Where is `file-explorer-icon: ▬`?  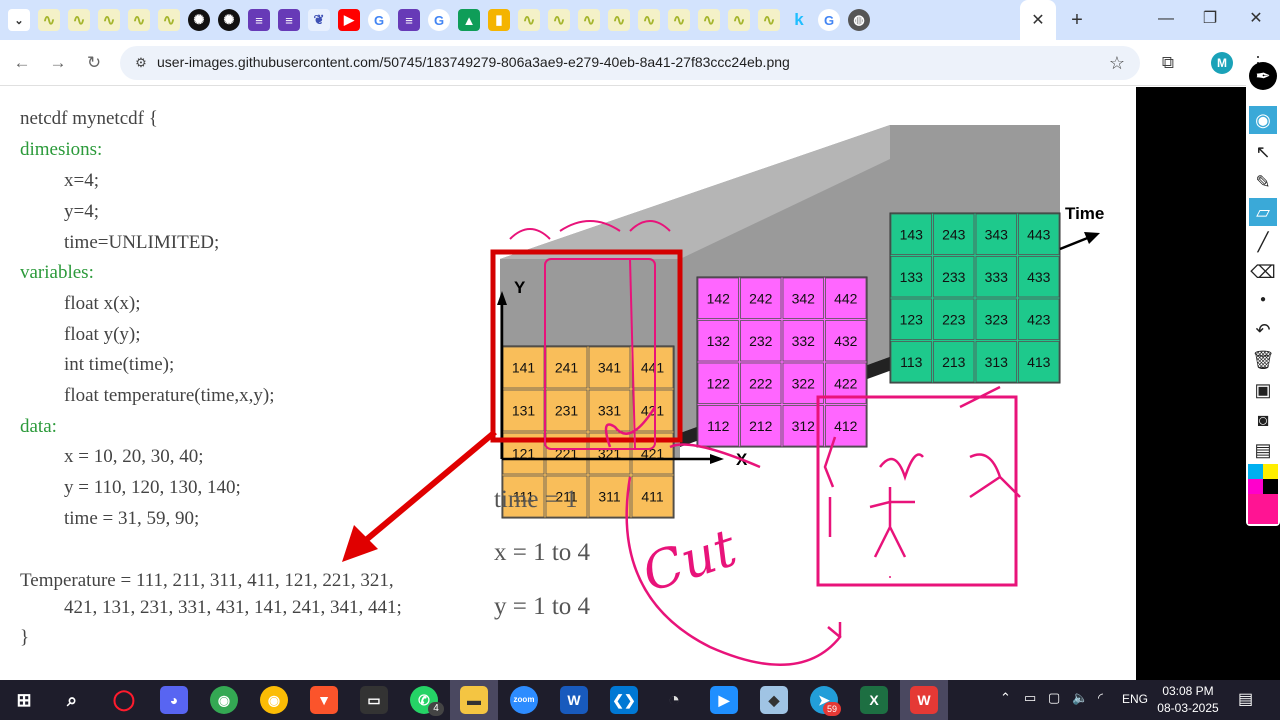 file-explorer-icon: ▬ is located at coordinates (474, 700).